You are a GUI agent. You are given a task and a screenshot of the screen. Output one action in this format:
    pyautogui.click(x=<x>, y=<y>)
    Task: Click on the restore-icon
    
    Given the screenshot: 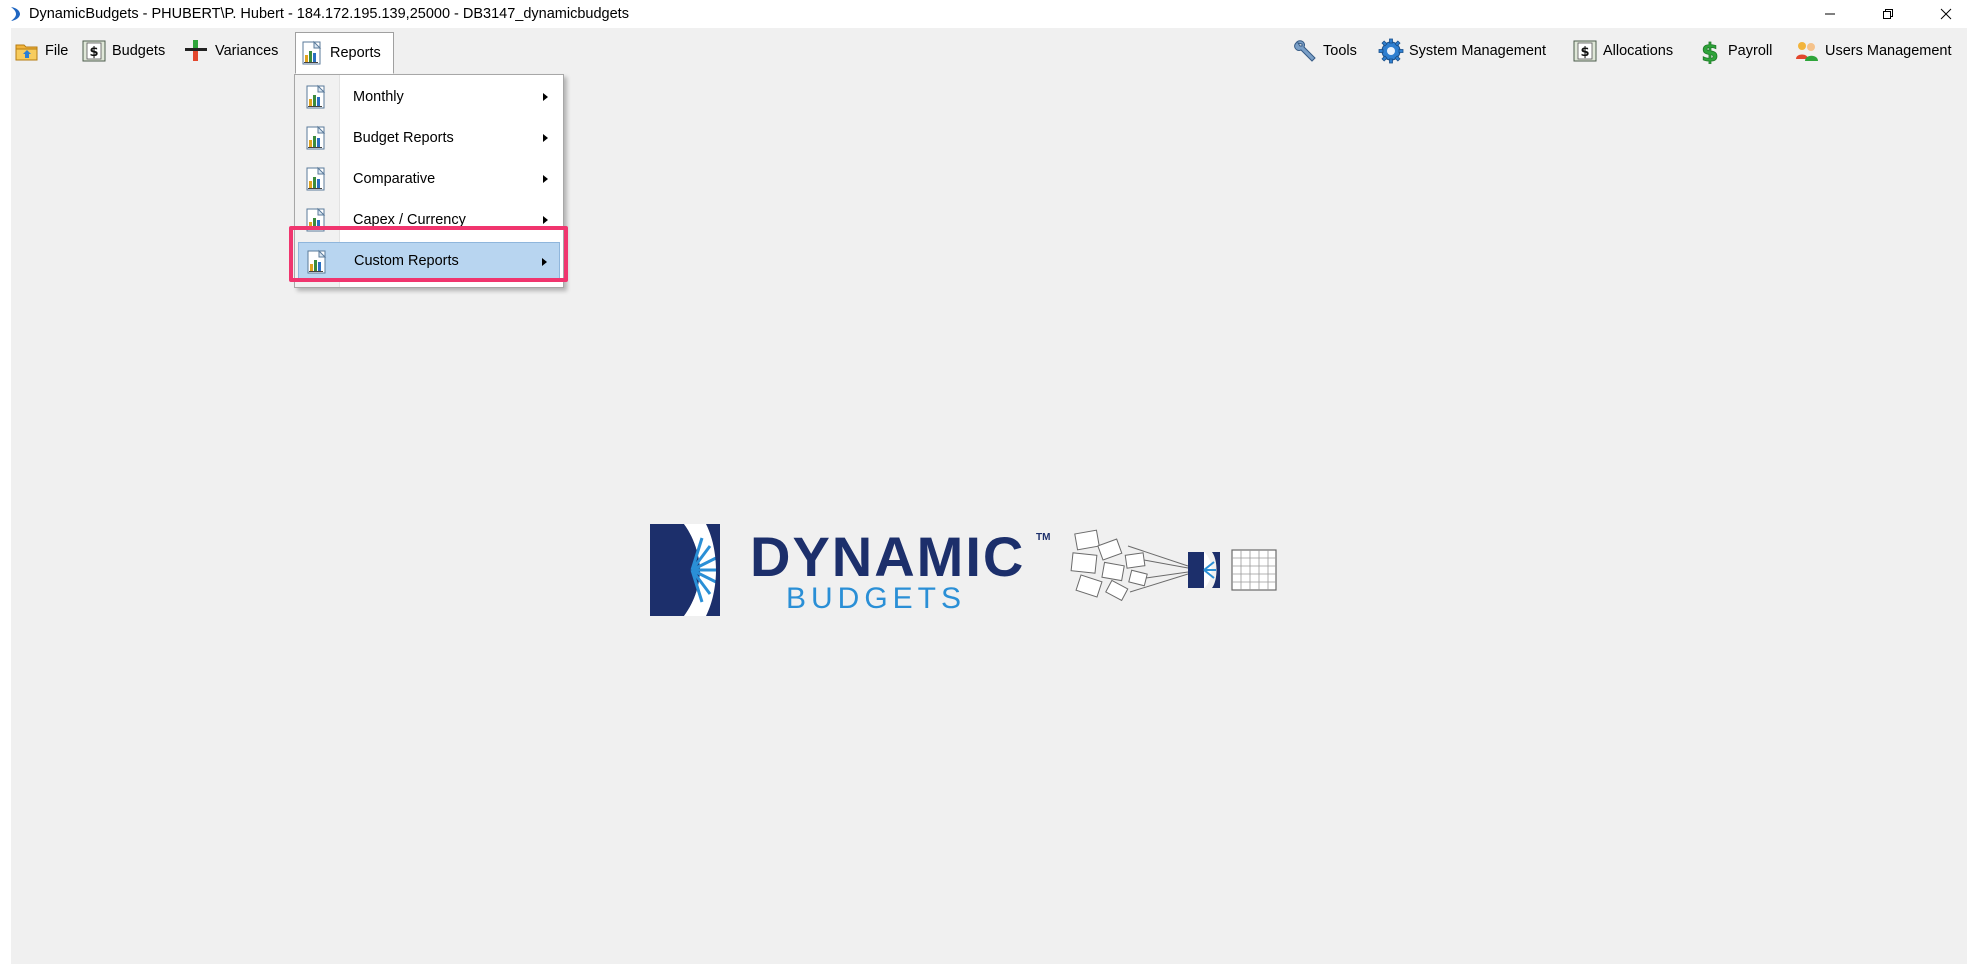 What is the action you would take?
    pyautogui.click(x=1888, y=14)
    